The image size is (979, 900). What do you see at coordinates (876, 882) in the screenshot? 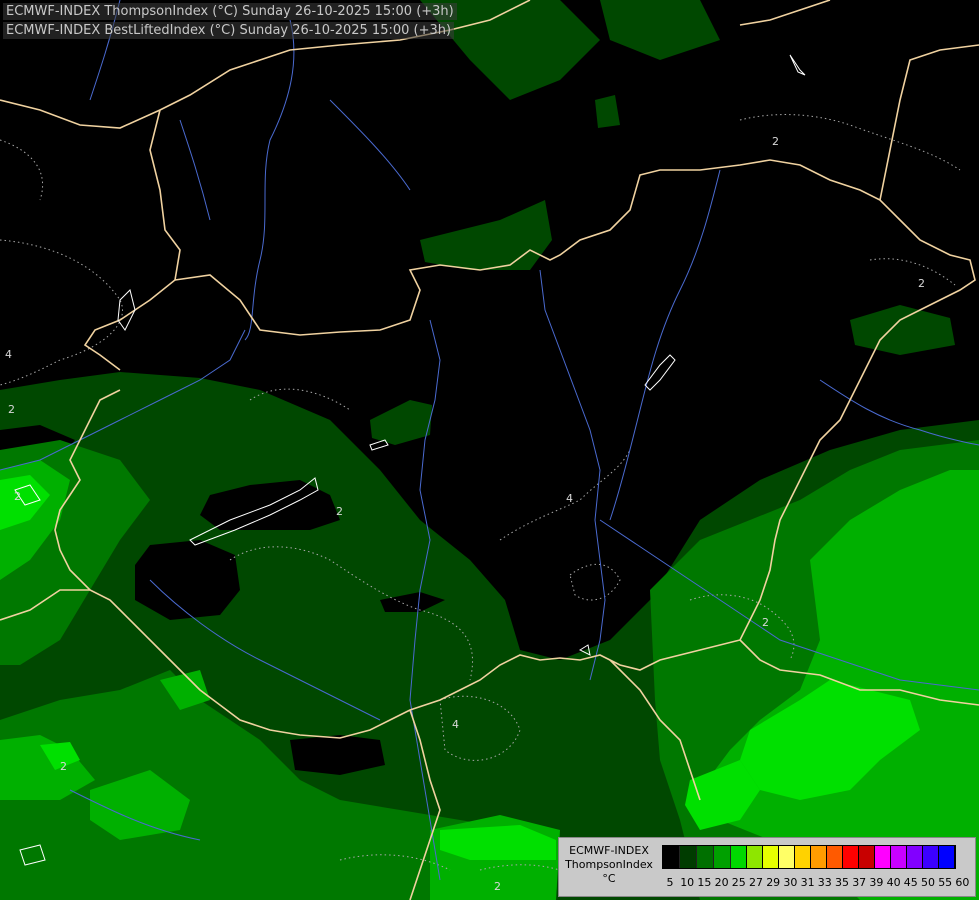
I see `legend-tick: 39` at bounding box center [876, 882].